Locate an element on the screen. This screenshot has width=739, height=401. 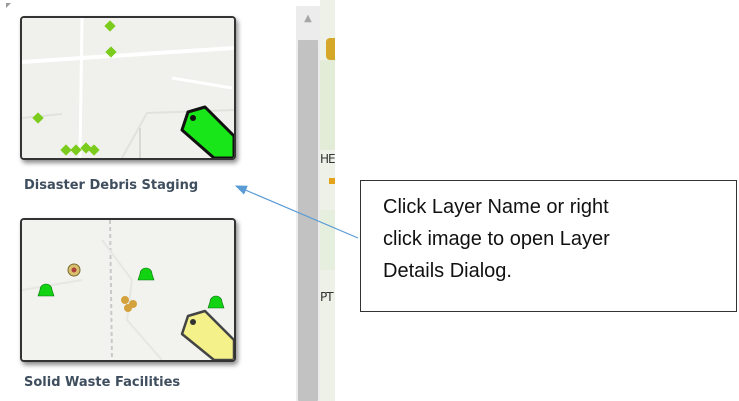
layer-thumbnail-solid-waste is located at coordinates (128, 290).